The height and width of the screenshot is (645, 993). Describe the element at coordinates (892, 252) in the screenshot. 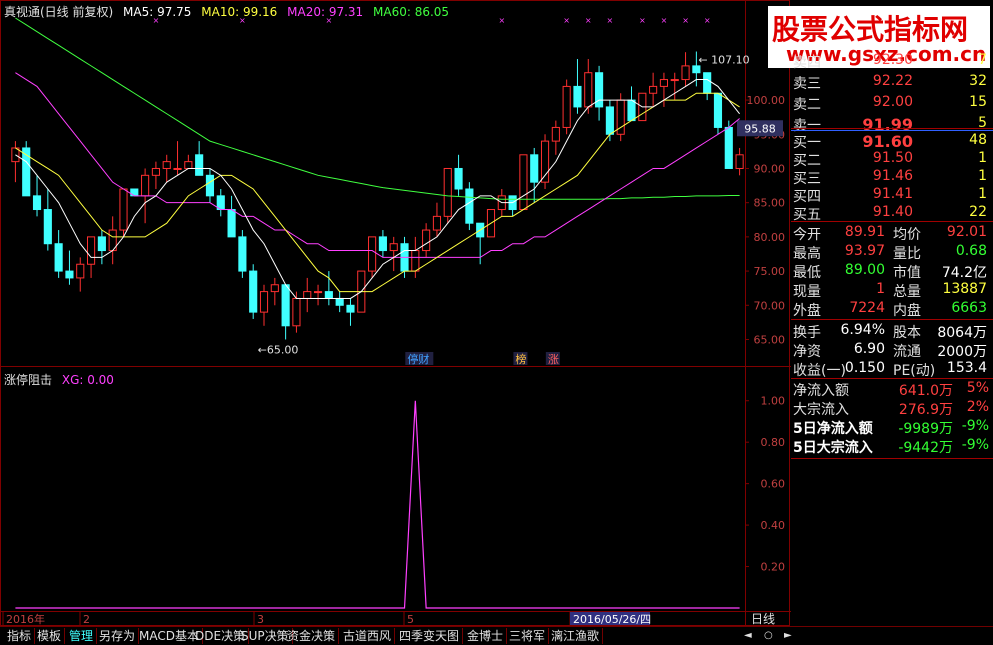

I see `quote-row: 最高 93.97 量比 0.68` at that location.